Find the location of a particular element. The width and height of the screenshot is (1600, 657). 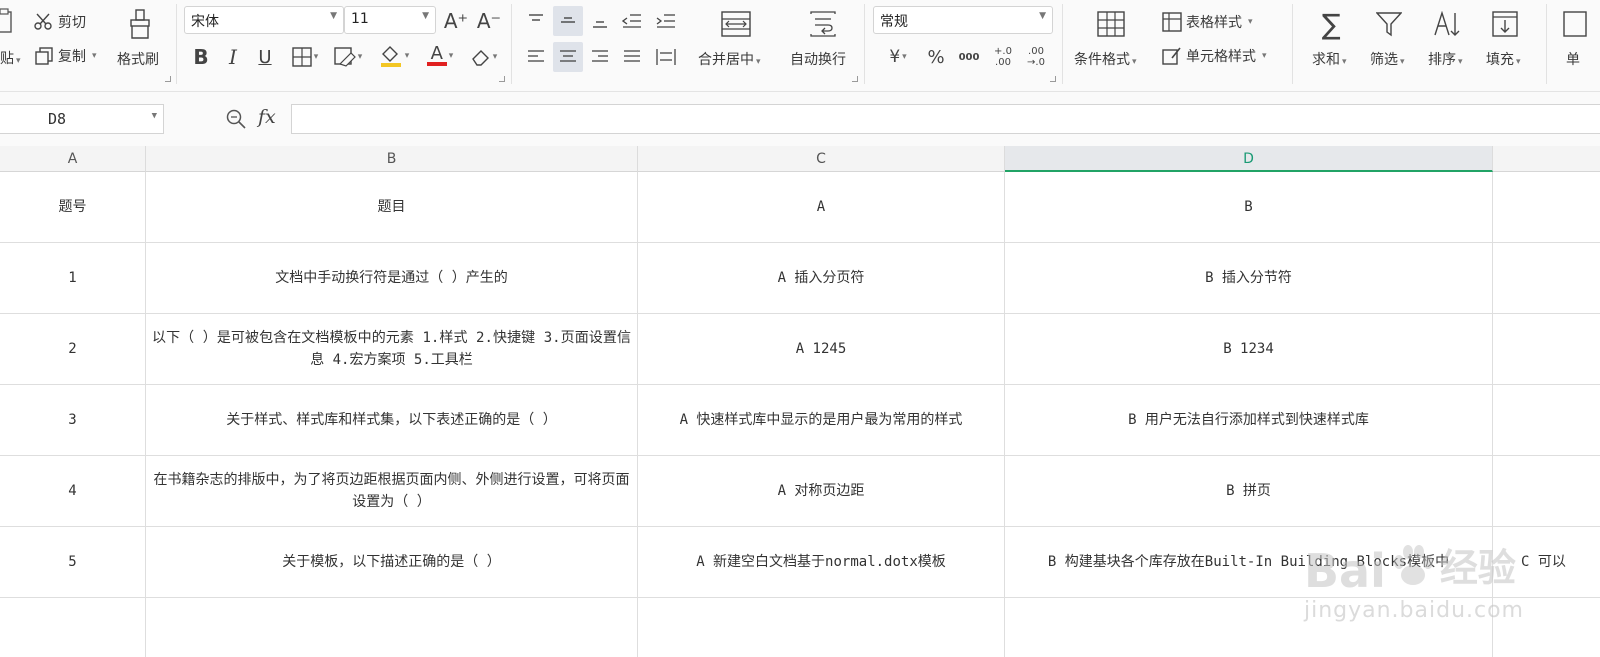

fill-pattern-button: ▾ is located at coordinates (348, 57).